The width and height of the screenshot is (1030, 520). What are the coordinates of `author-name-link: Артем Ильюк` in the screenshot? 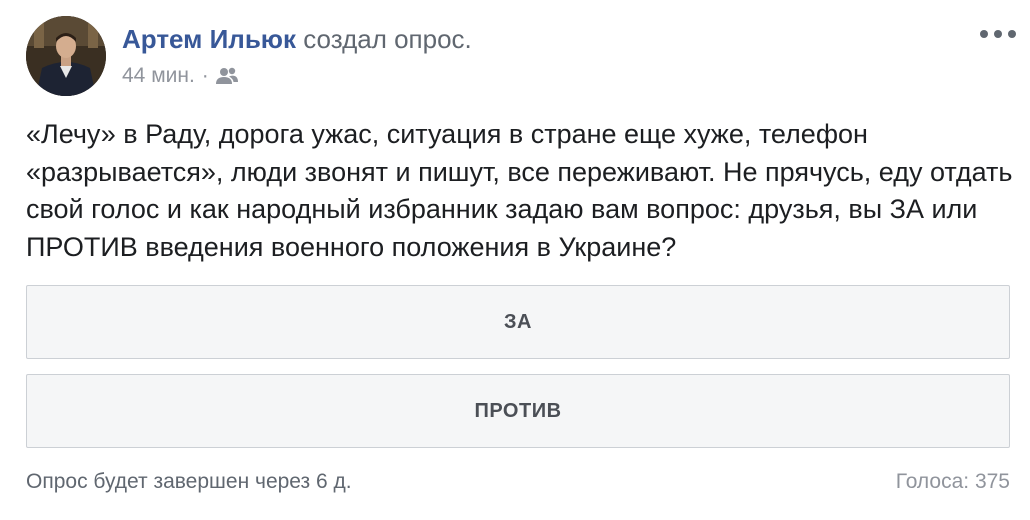 It's located at (209, 39).